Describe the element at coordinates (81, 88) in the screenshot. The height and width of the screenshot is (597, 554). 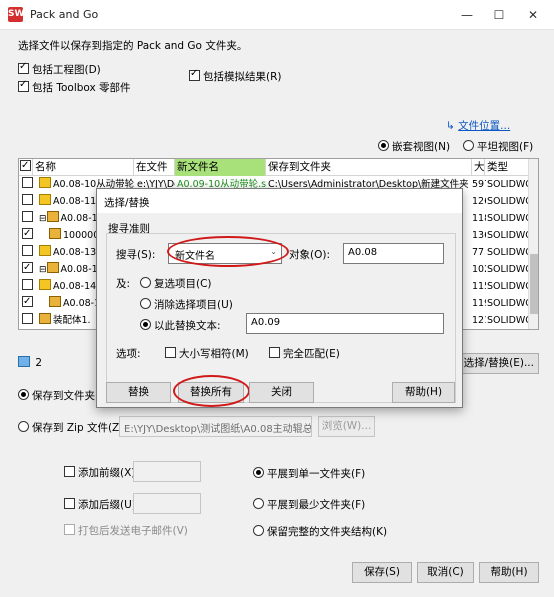
I see `include-toolbox-label: 包括 Toolbox 零部件` at that location.